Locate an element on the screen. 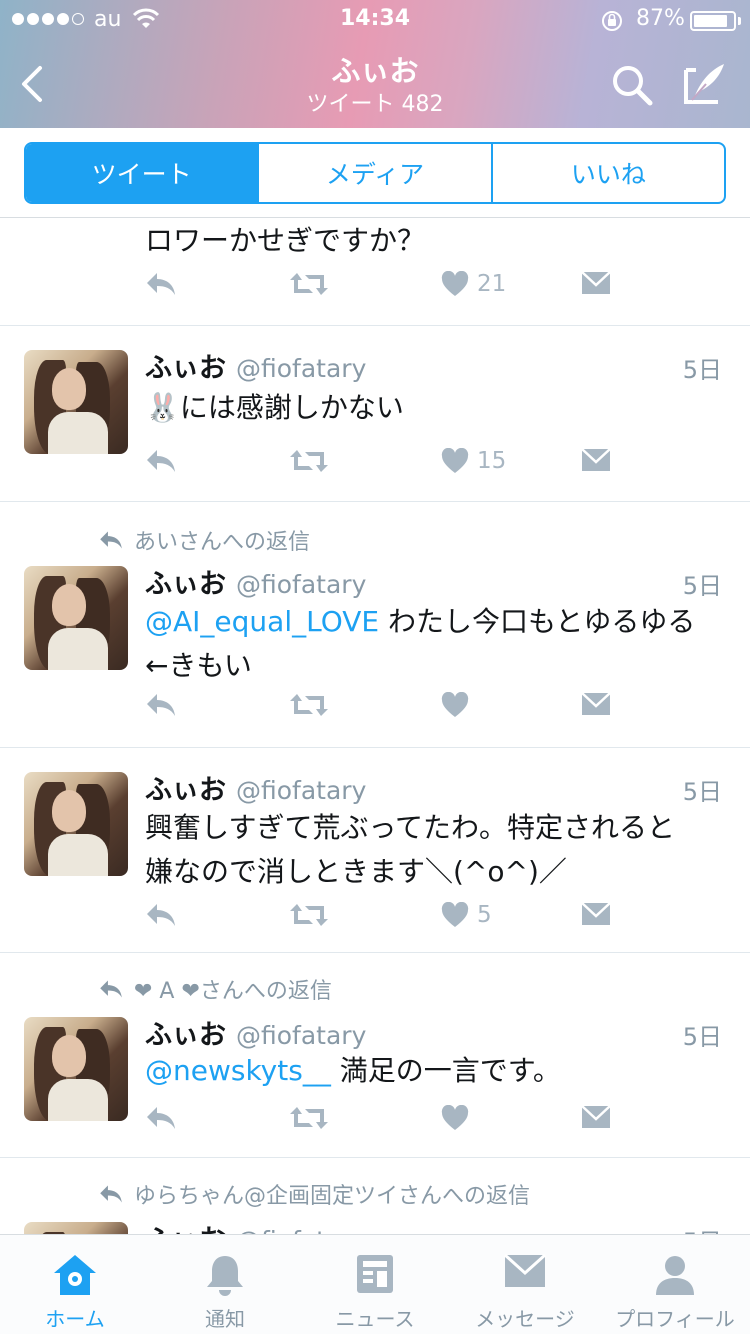 The width and height of the screenshot is (750, 1334). home-icon is located at coordinates (75, 1275).